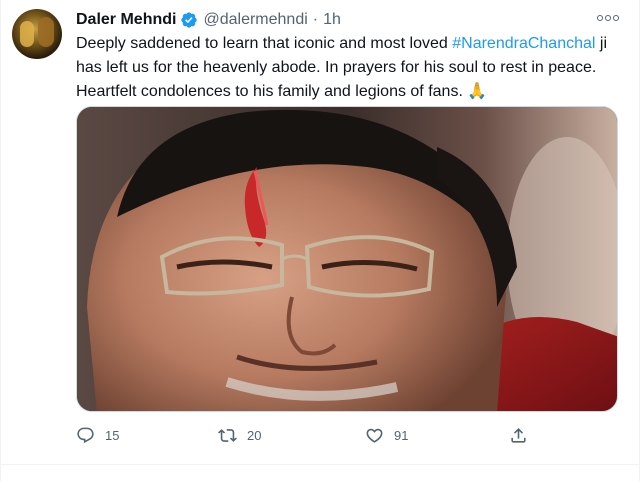  I want to click on tweet-header: Daler Mehndi @dalermehndi · 1h, so click(208, 20).